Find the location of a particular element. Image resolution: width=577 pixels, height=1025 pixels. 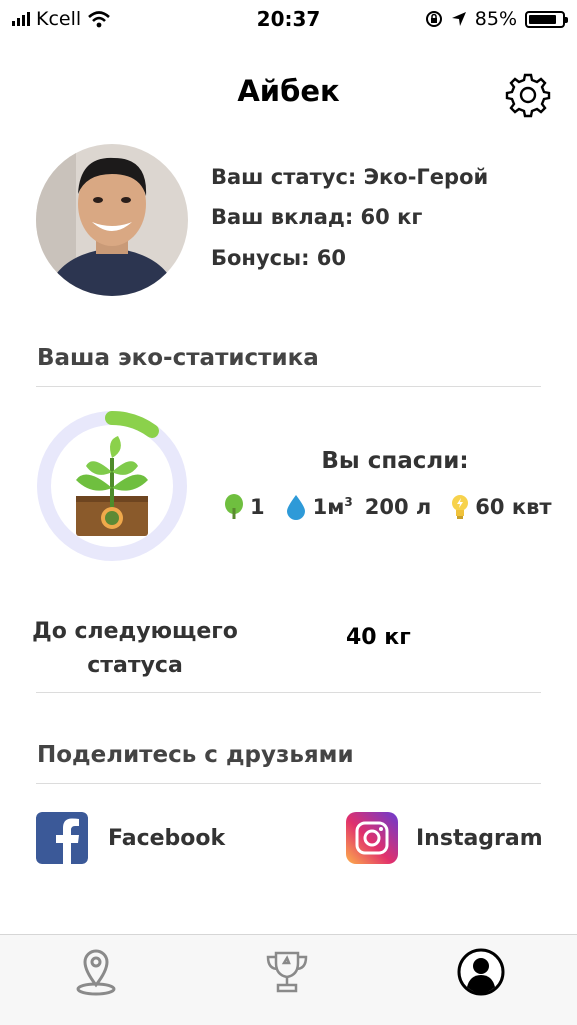

progress-ring is located at coordinates (112, 486).